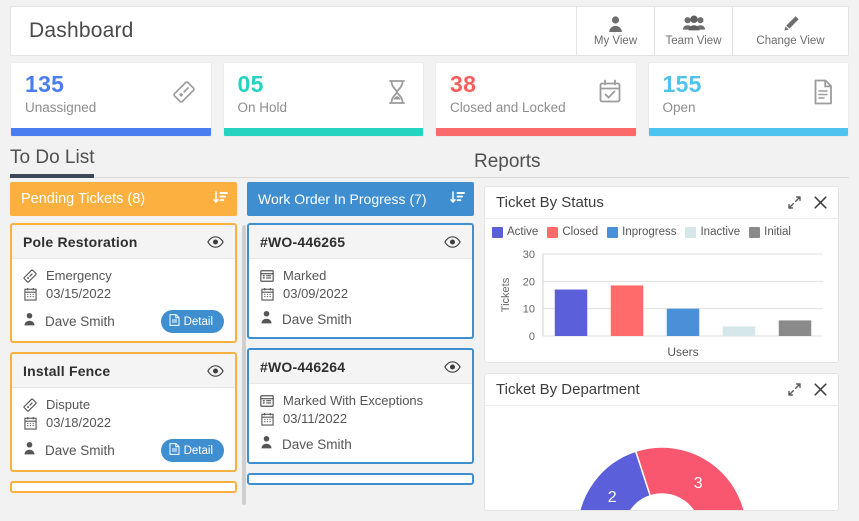 Image resolution: width=859 pixels, height=521 pixels. What do you see at coordinates (463, 84) in the screenshot?
I see `stat-value: 38` at bounding box center [463, 84].